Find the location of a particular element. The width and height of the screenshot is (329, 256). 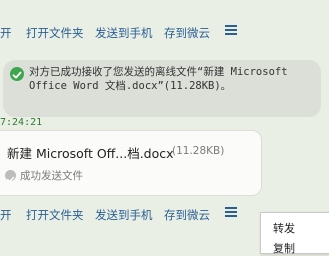

context-menu-item-copy: 复制 is located at coordinates (284, 248).